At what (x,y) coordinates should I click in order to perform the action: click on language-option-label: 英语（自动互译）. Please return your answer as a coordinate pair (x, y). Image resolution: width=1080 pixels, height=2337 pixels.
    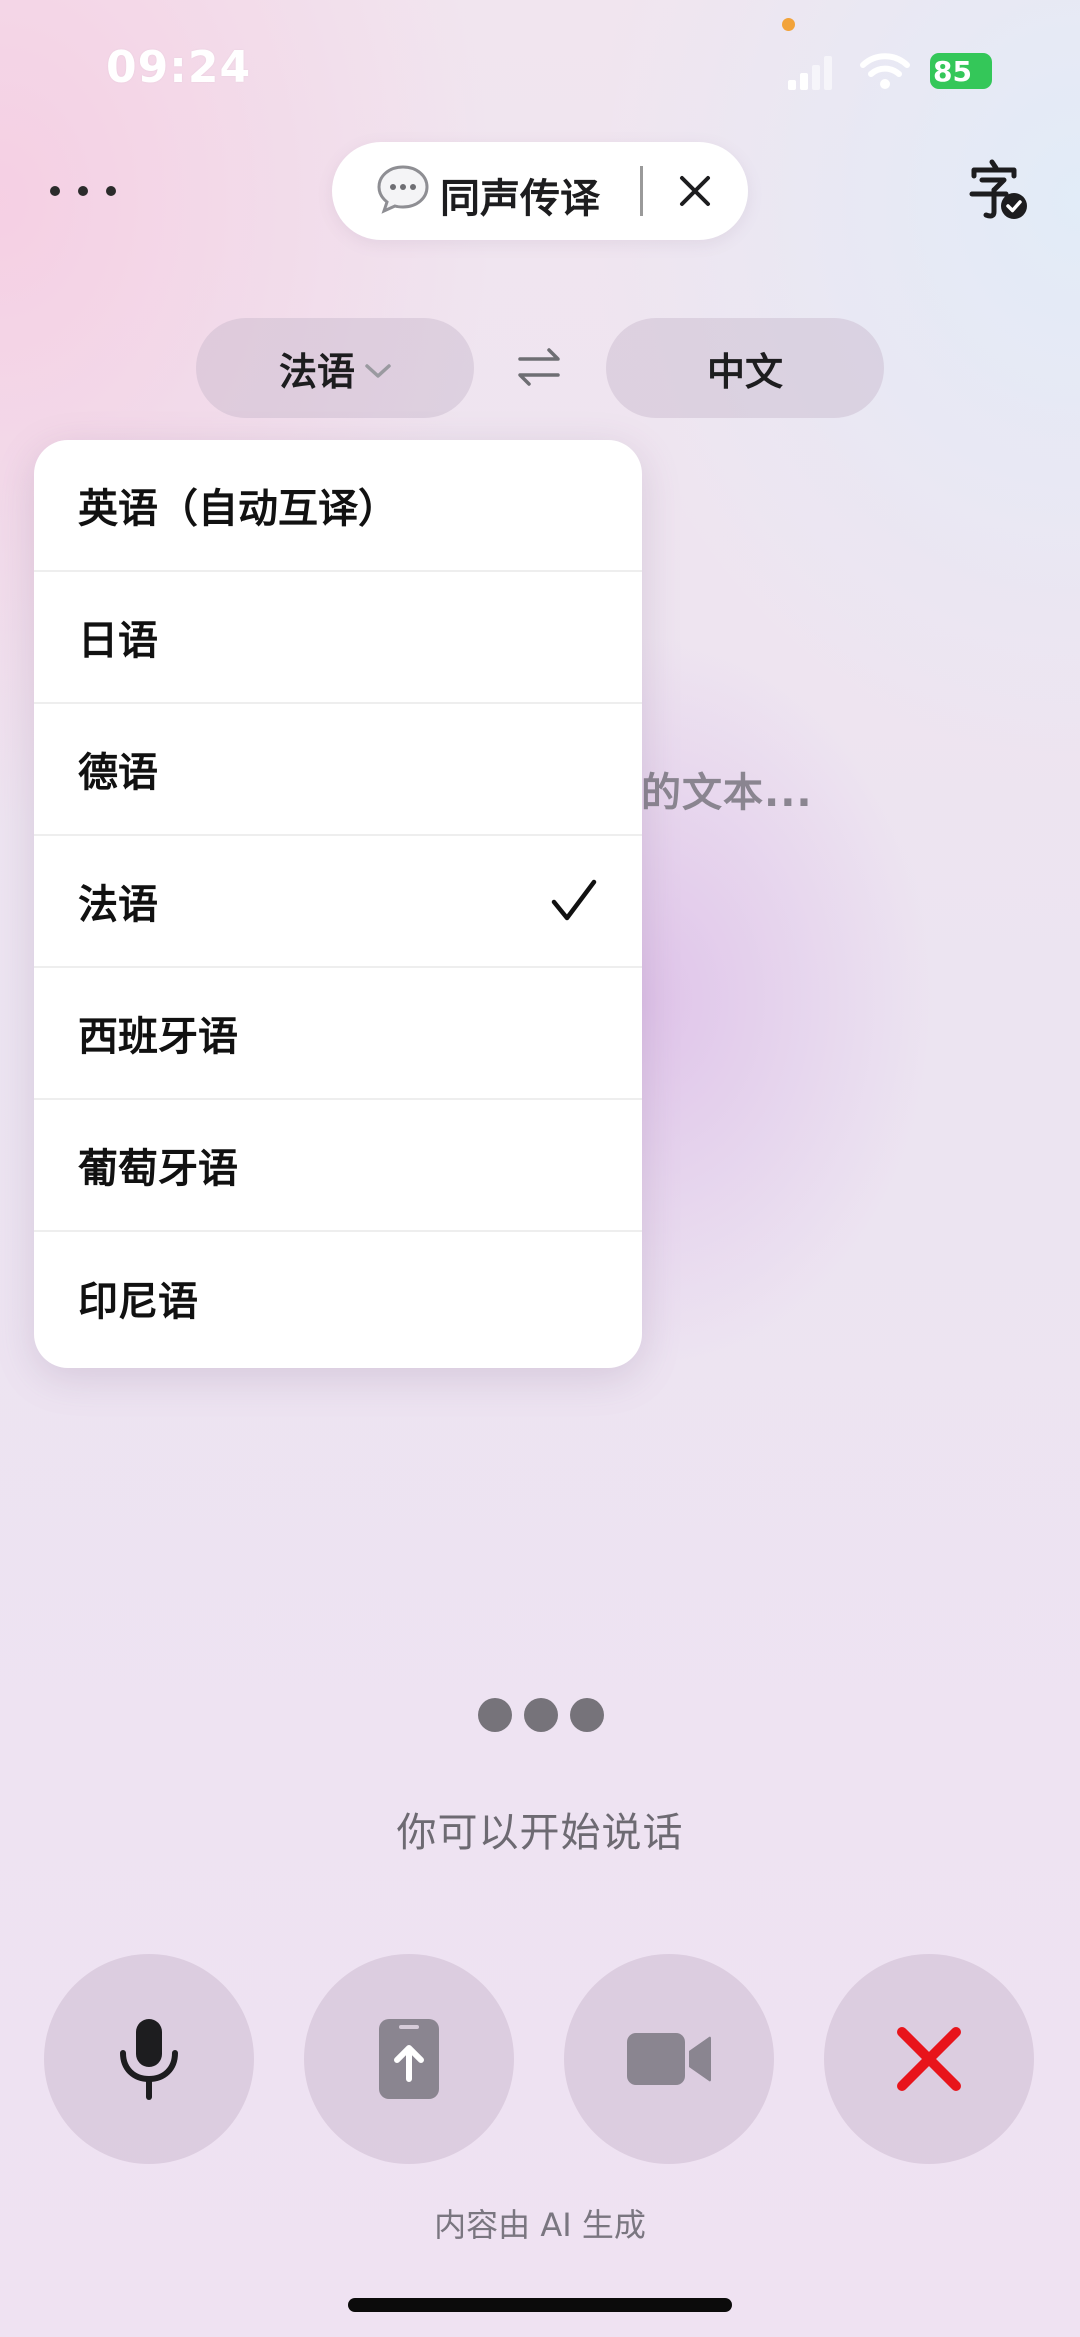
    Looking at the image, I should click on (238, 509).